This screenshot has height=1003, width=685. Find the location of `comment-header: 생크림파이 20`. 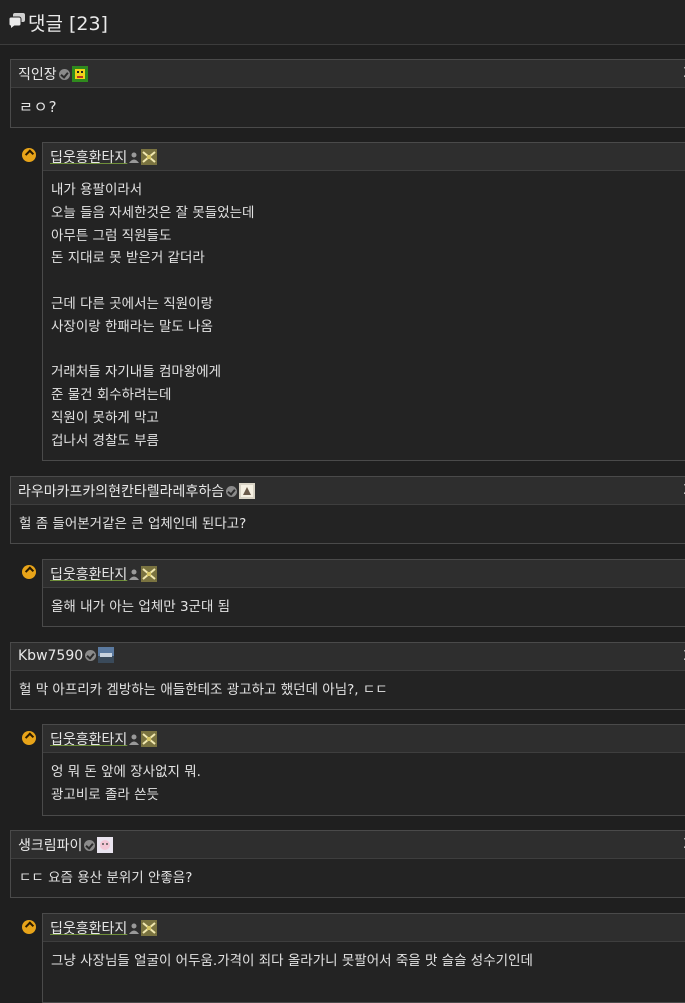

comment-header: 생크림파이 20 is located at coordinates (348, 845).